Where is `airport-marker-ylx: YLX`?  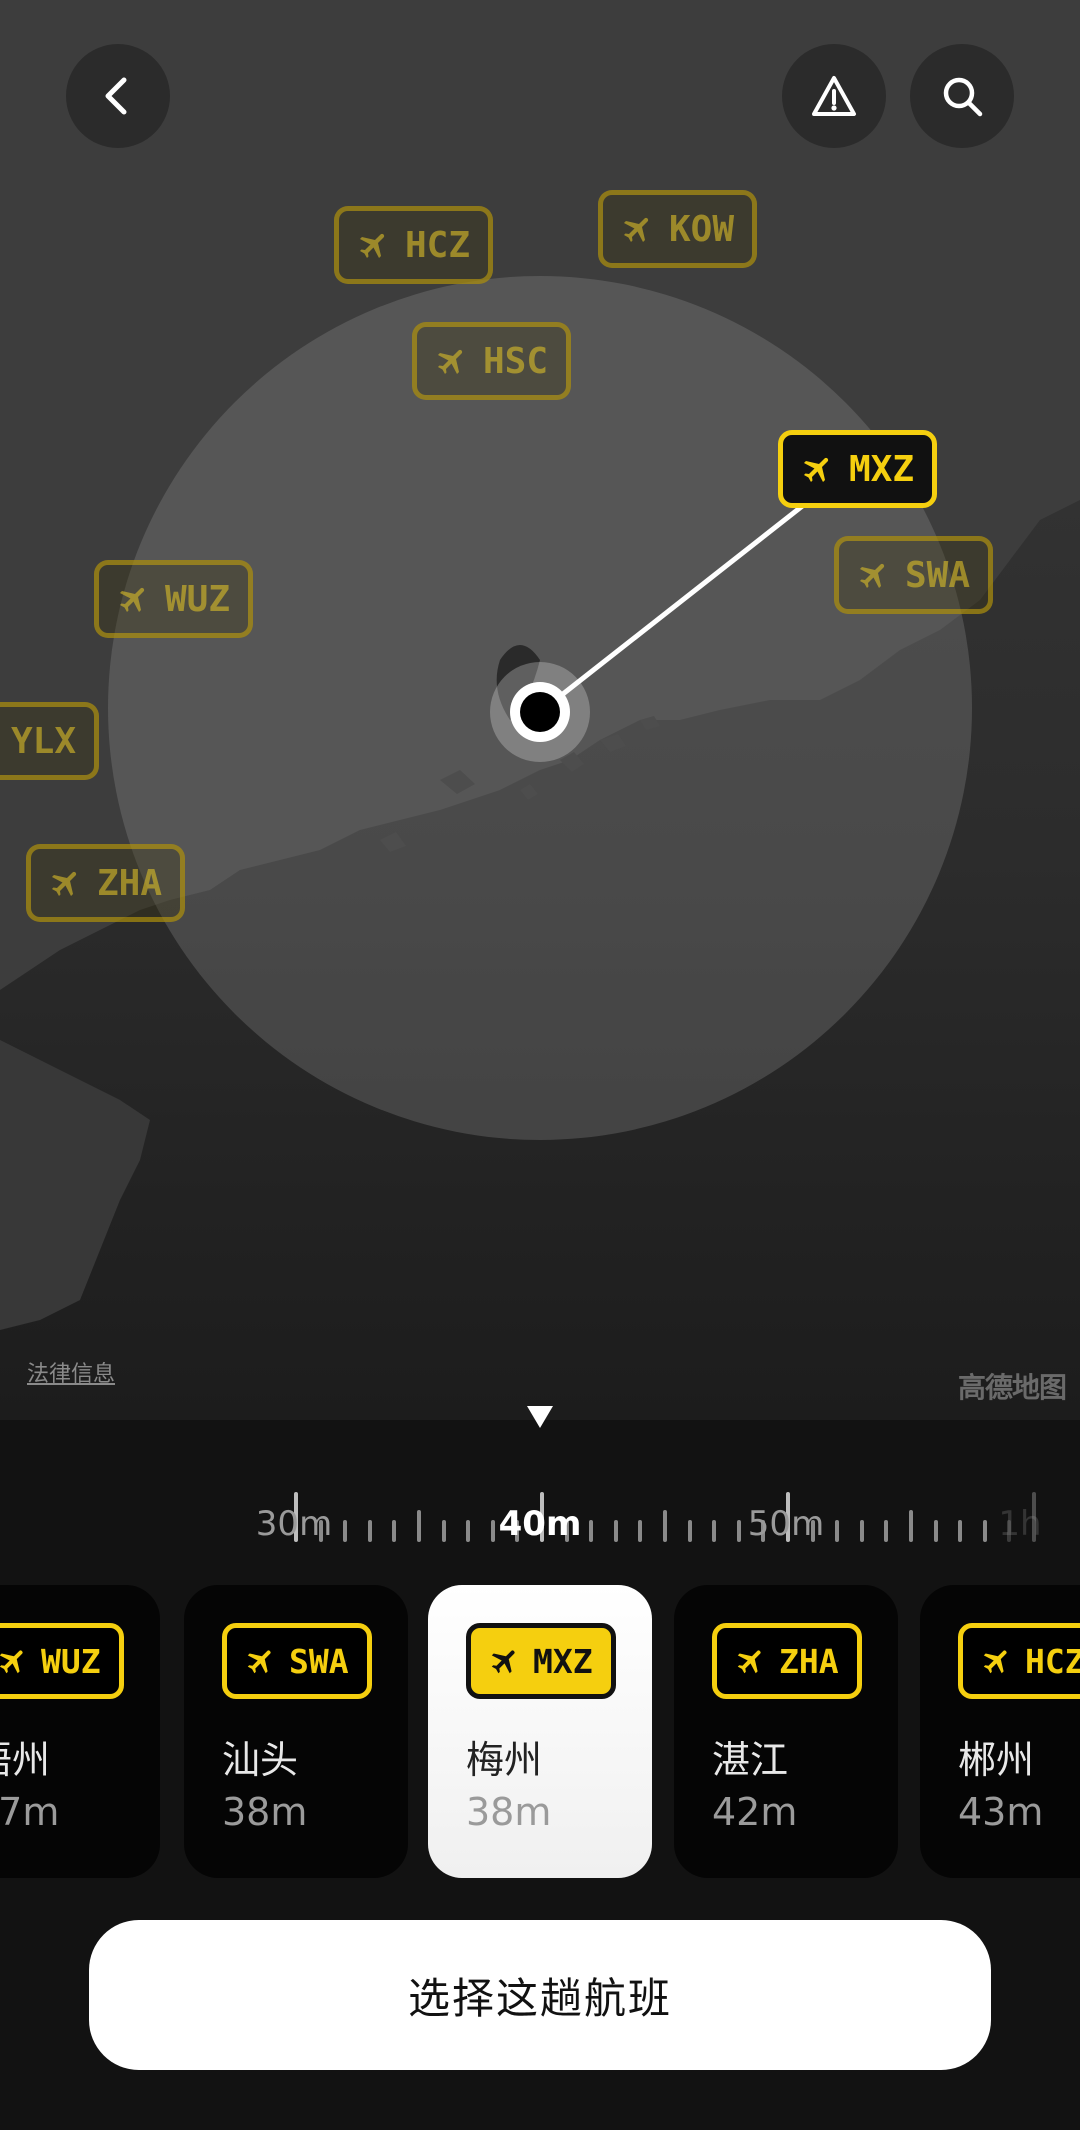 airport-marker-ylx: YLX is located at coordinates (50, 741).